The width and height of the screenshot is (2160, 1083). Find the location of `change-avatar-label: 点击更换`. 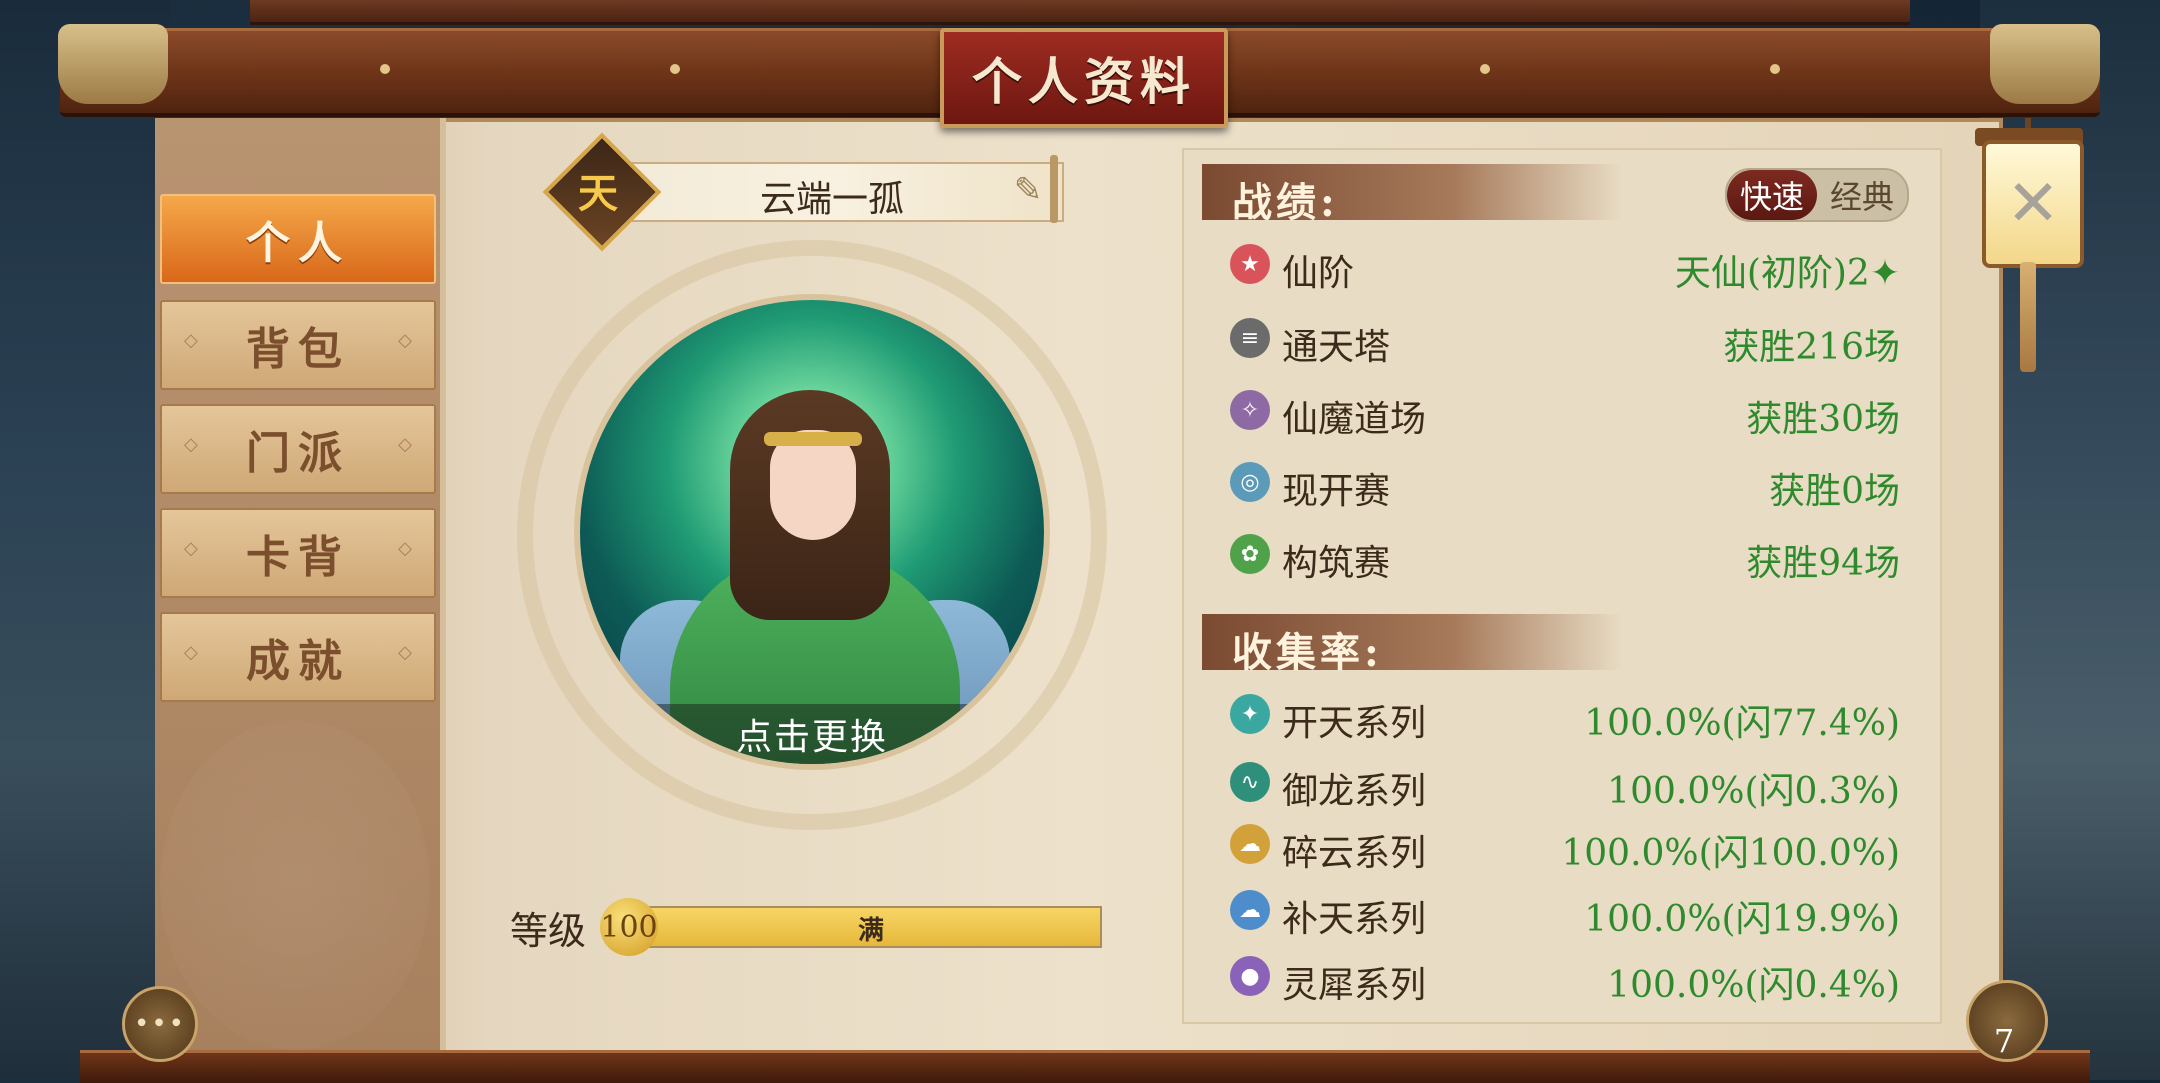

change-avatar-label: 点击更换 is located at coordinates (811, 737).